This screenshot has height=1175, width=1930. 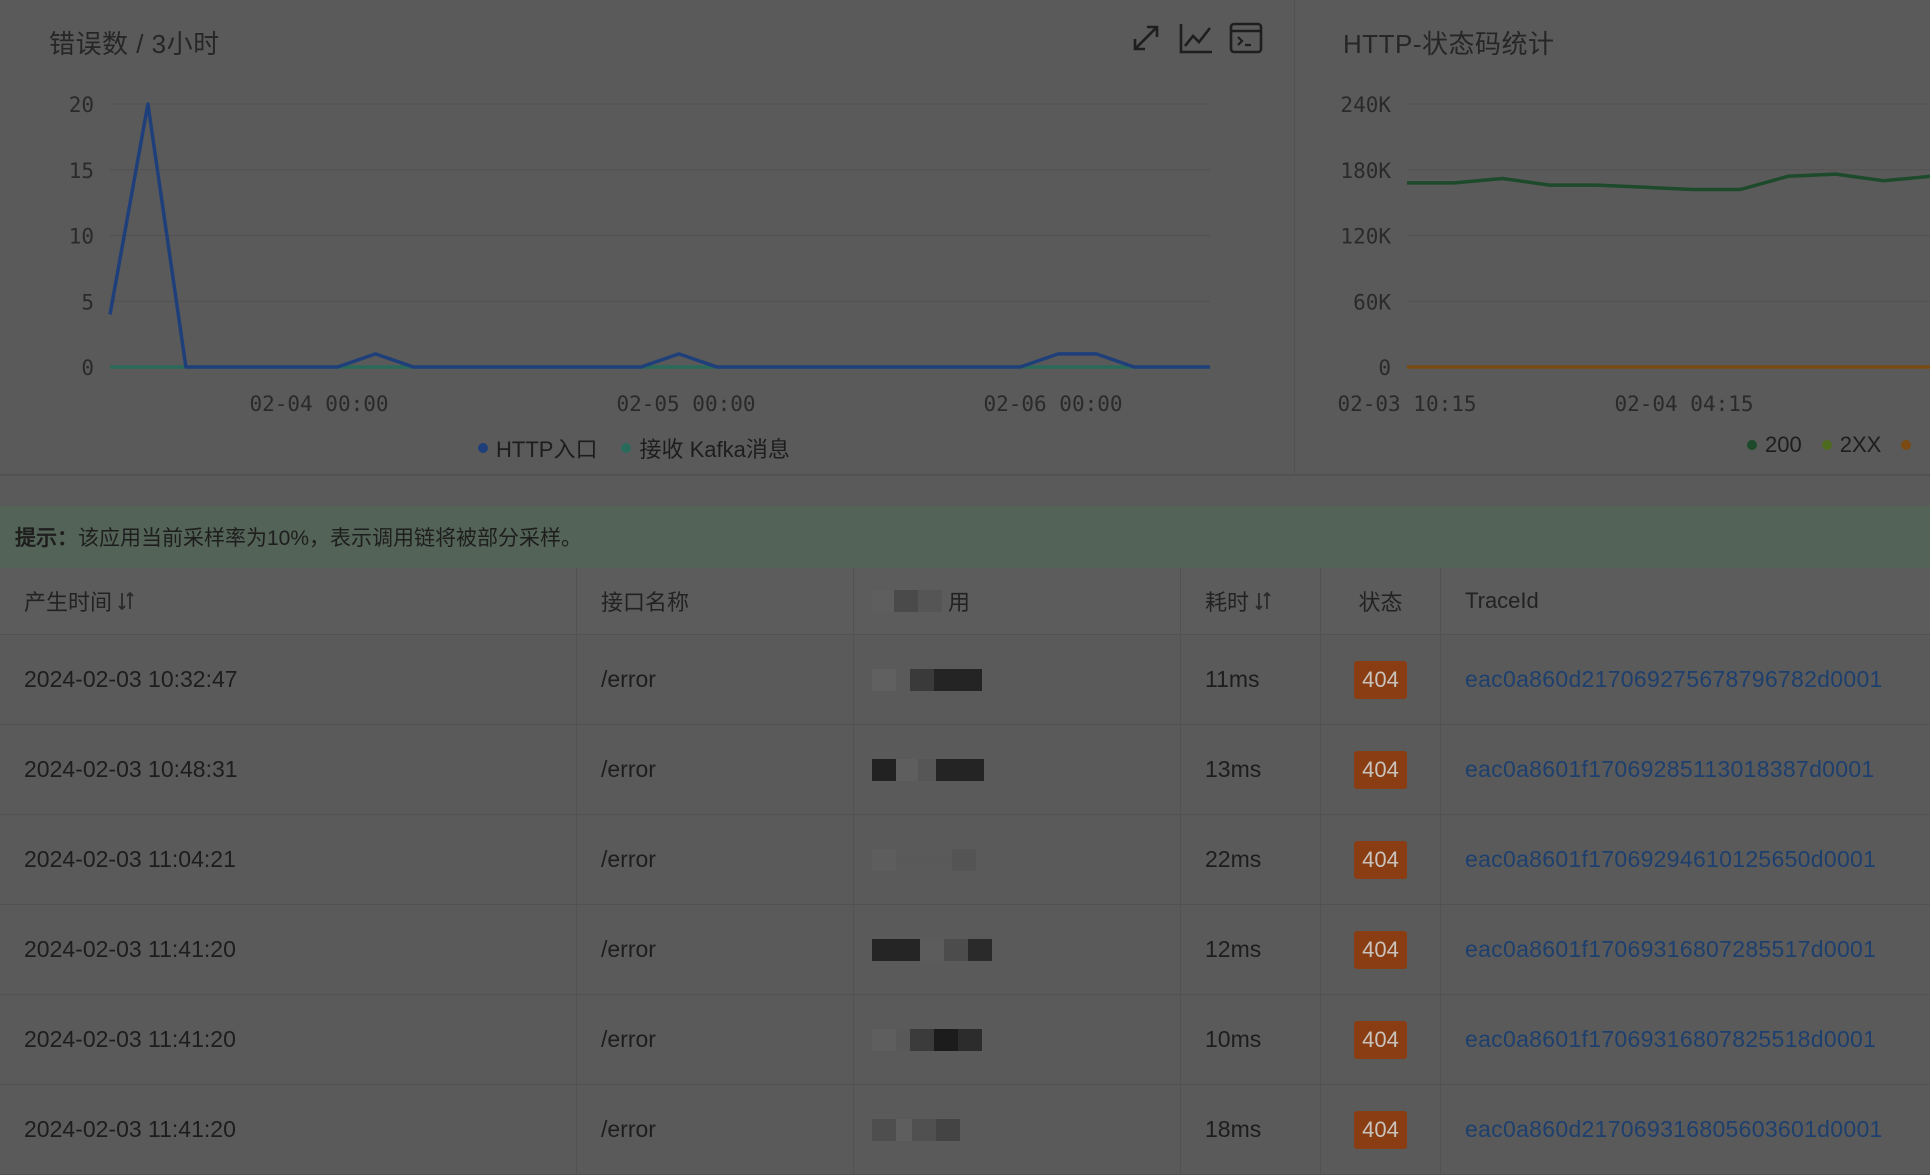 What do you see at coordinates (1860, 444) in the screenshot?
I see `legend-label: 2XX` at bounding box center [1860, 444].